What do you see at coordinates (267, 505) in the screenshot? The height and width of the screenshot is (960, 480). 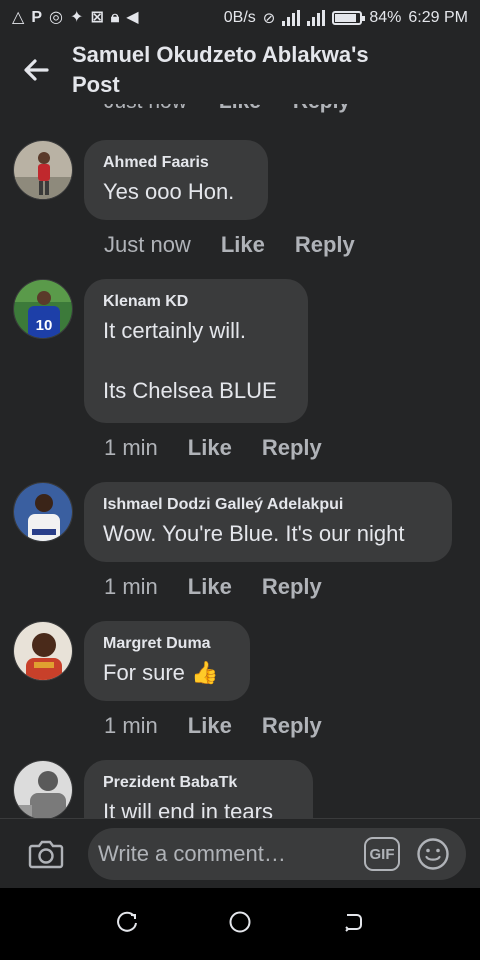 I see `comment-author: Ishmael Dodzi Galleý Adelakpui` at bounding box center [267, 505].